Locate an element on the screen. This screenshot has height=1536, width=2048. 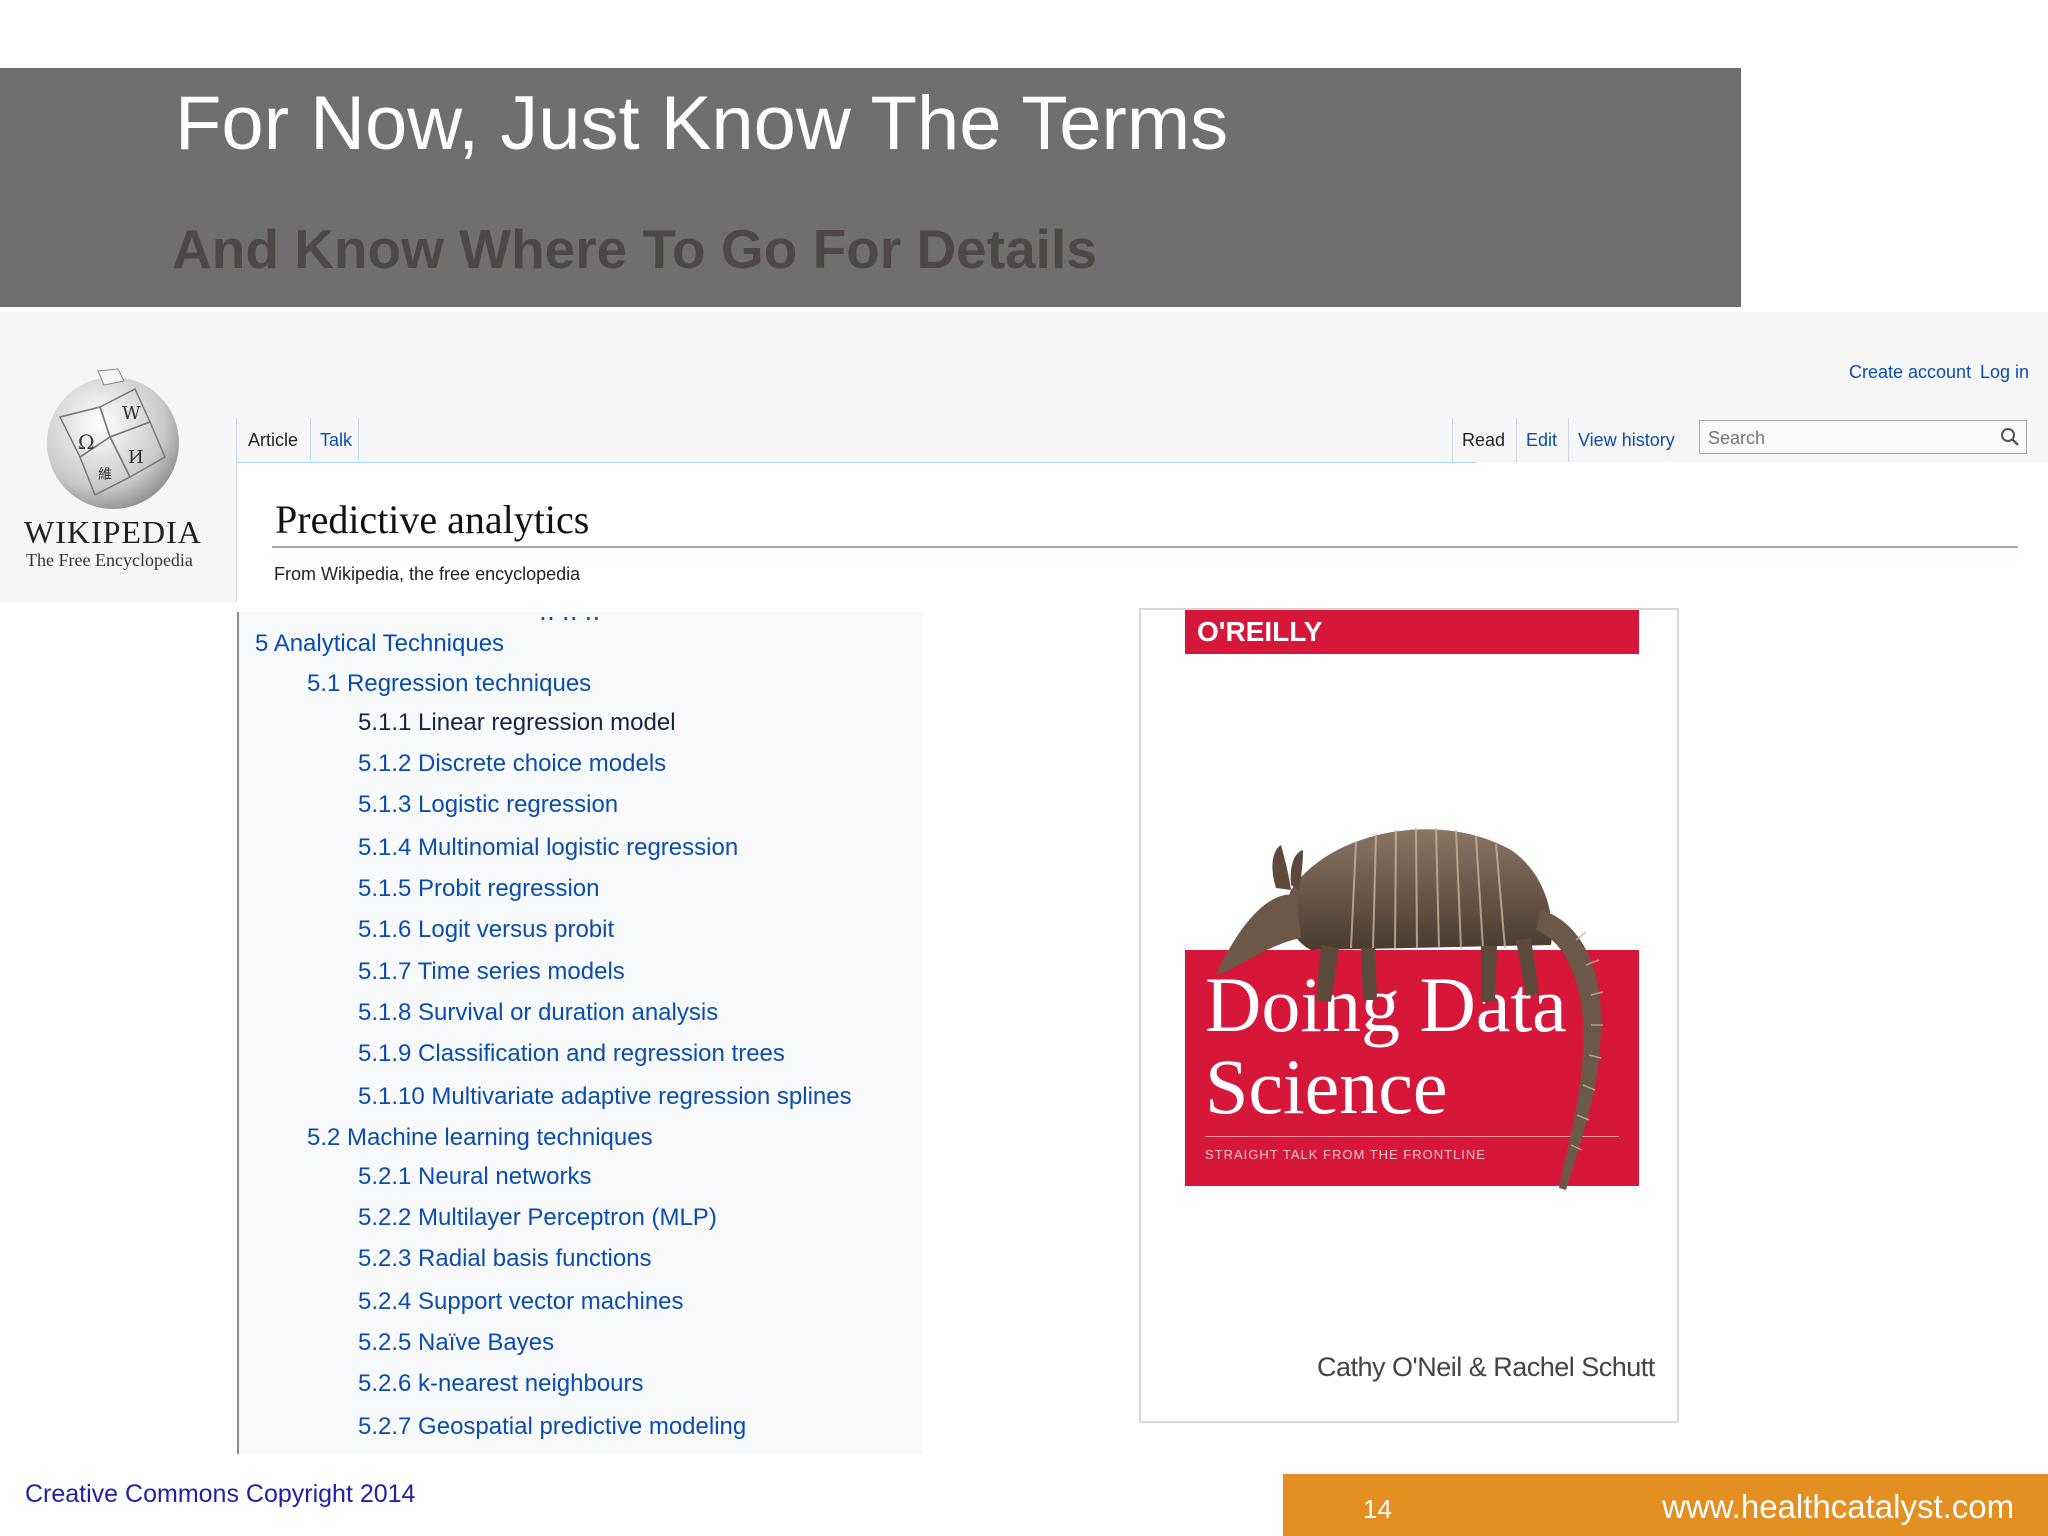
wikipedia-tagline: The Free Encyclopedia is located at coordinates (109, 560).